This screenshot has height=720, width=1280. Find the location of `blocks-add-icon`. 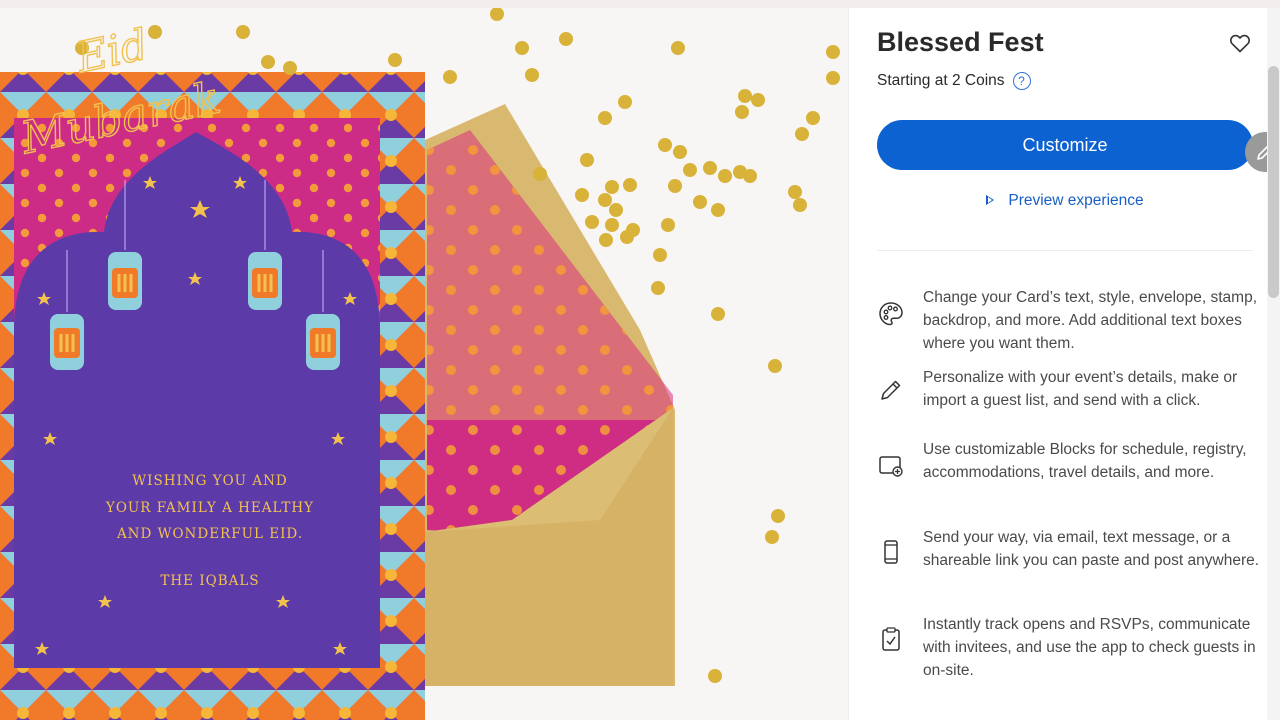

blocks-add-icon is located at coordinates (891, 466).